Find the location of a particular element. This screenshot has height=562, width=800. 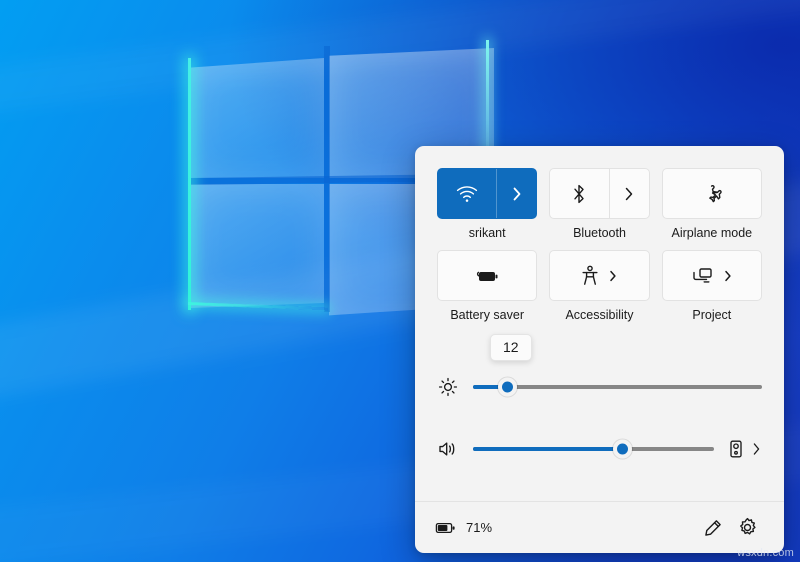

quick-tile-bluetooth-toggle is located at coordinates (579, 193).